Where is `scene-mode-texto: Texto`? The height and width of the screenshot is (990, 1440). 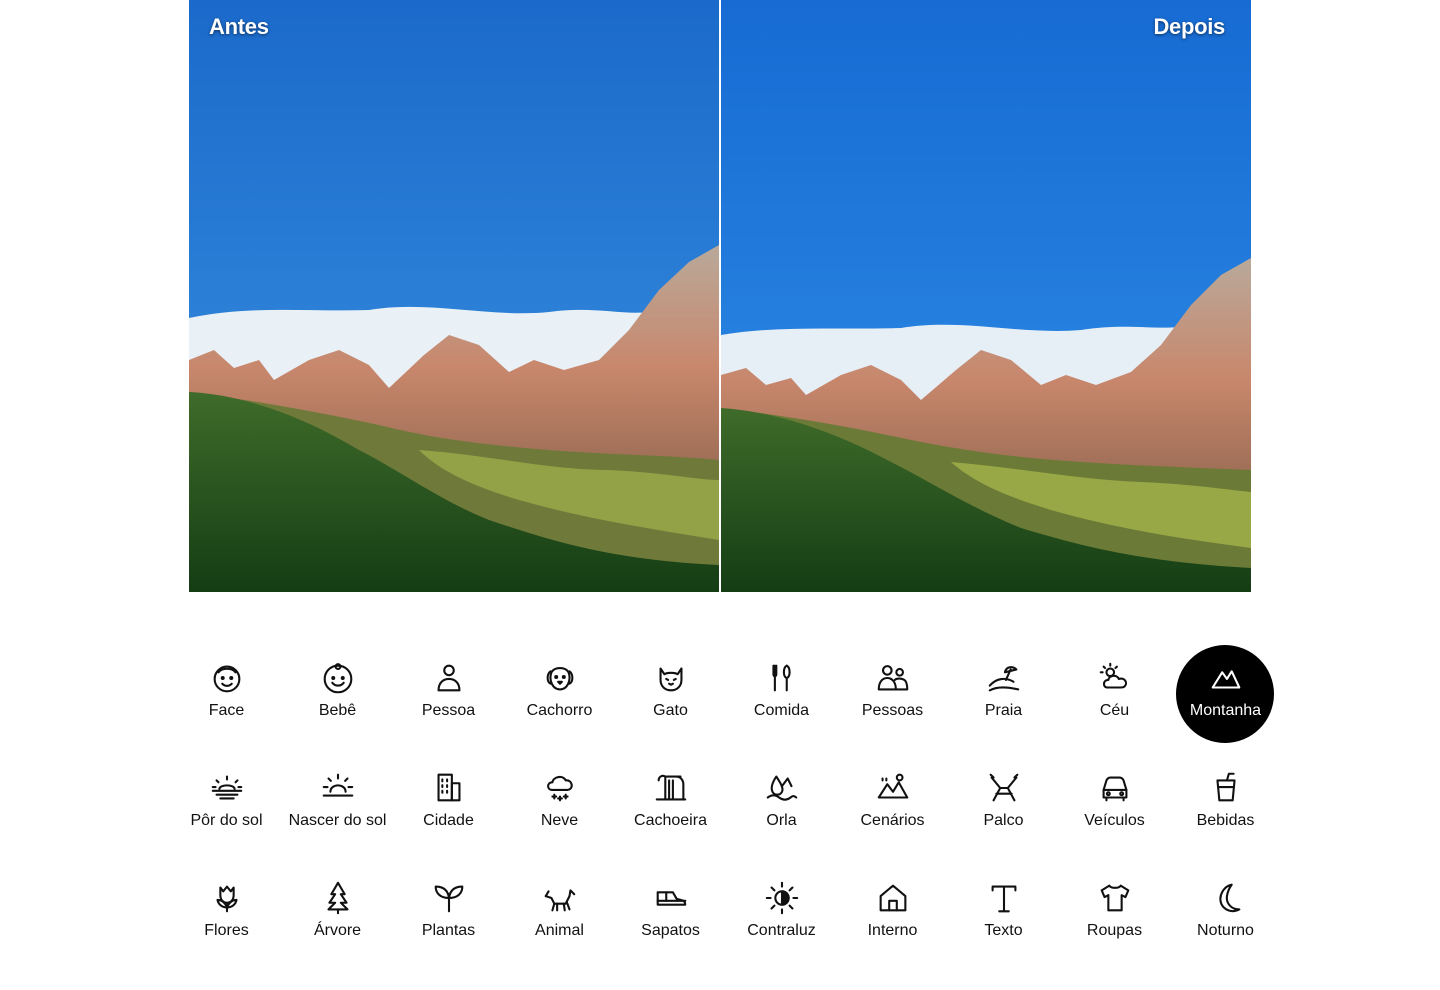 scene-mode-texto: Texto is located at coordinates (1003, 915).